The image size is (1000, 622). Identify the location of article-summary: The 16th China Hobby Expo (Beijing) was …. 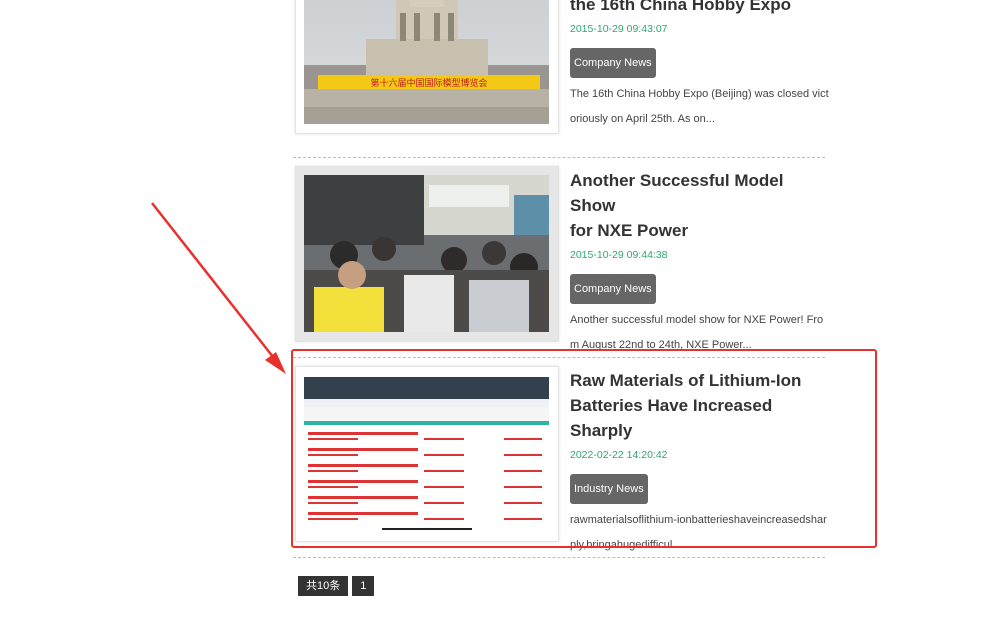
(699, 106).